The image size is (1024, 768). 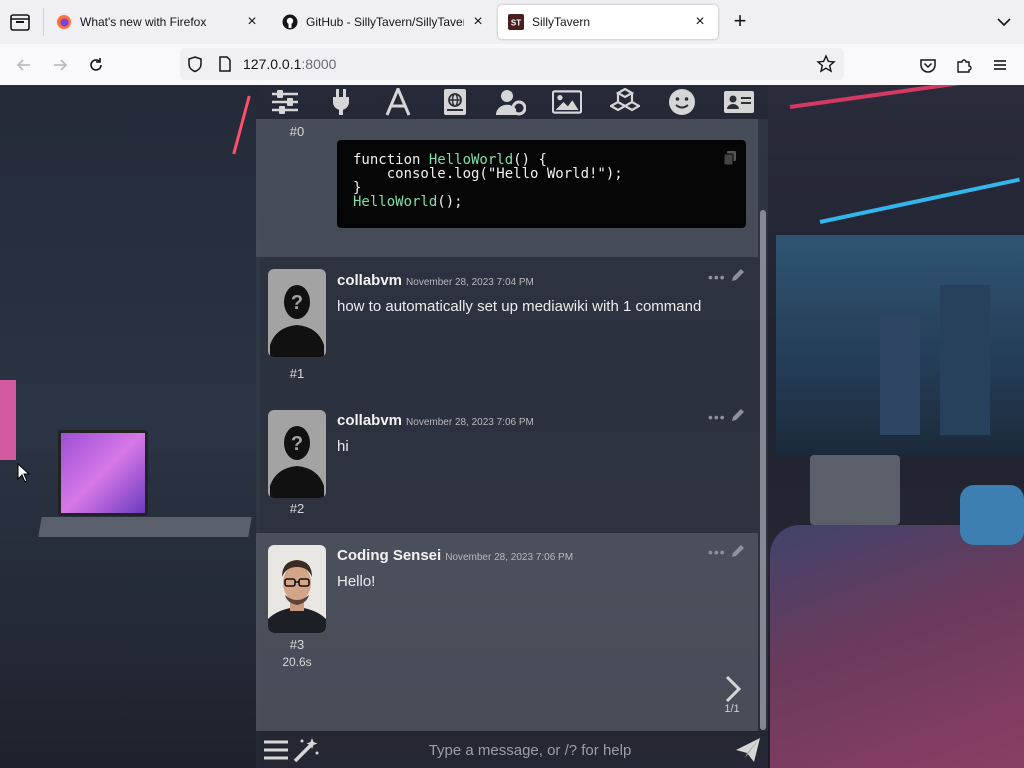 What do you see at coordinates (748, 750) in the screenshot?
I see `send-paper-plane-icon` at bounding box center [748, 750].